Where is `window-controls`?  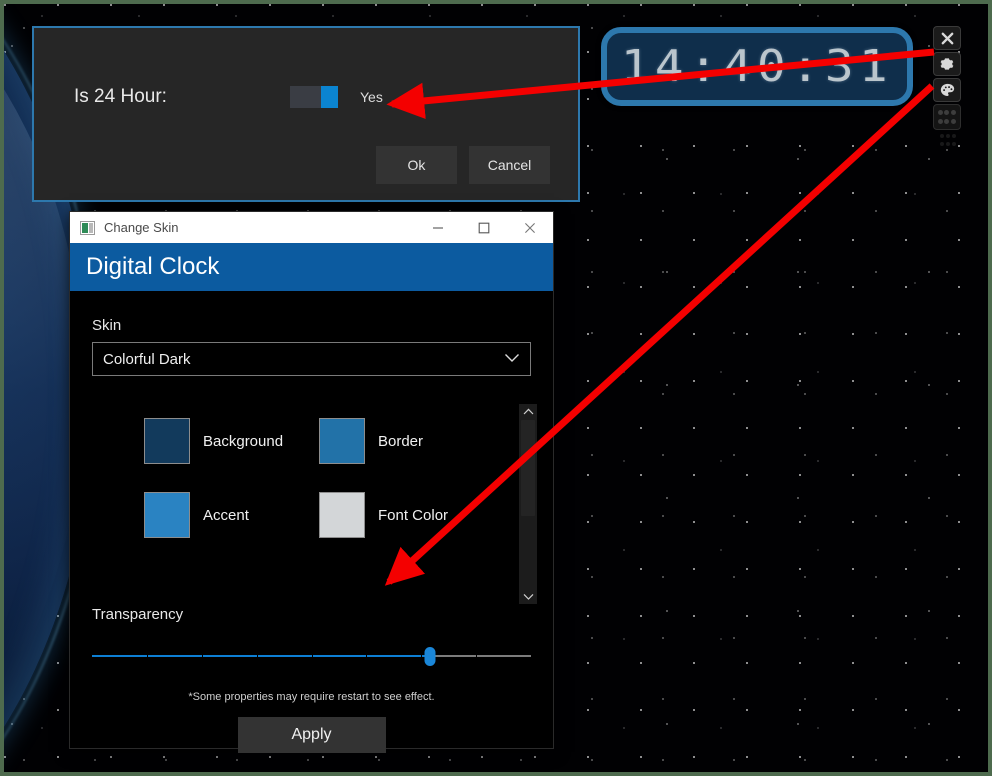 window-controls is located at coordinates (484, 227).